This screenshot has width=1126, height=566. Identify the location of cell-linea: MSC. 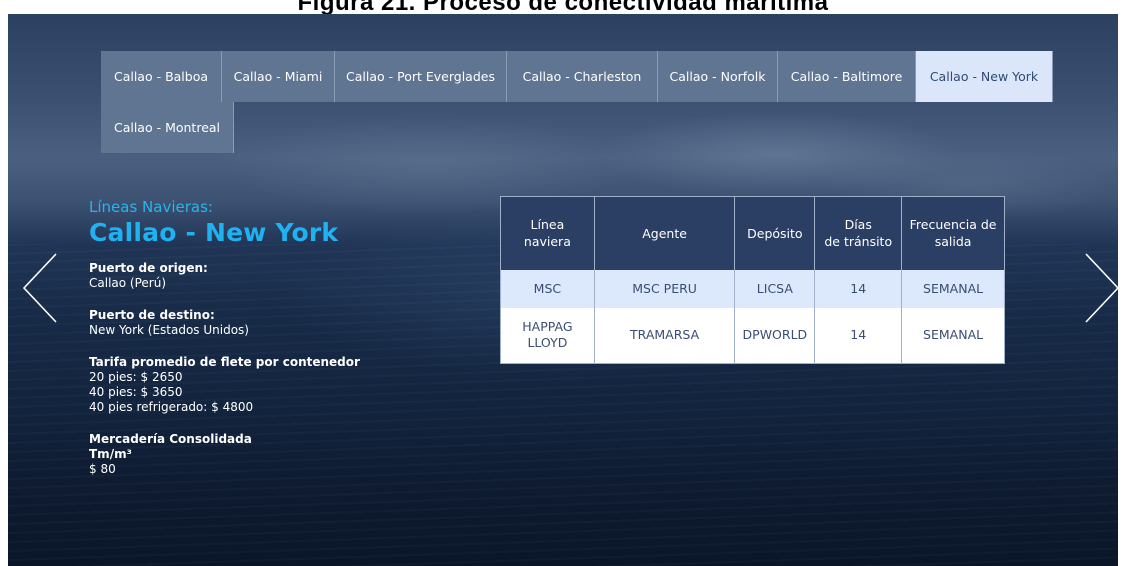
(547, 288).